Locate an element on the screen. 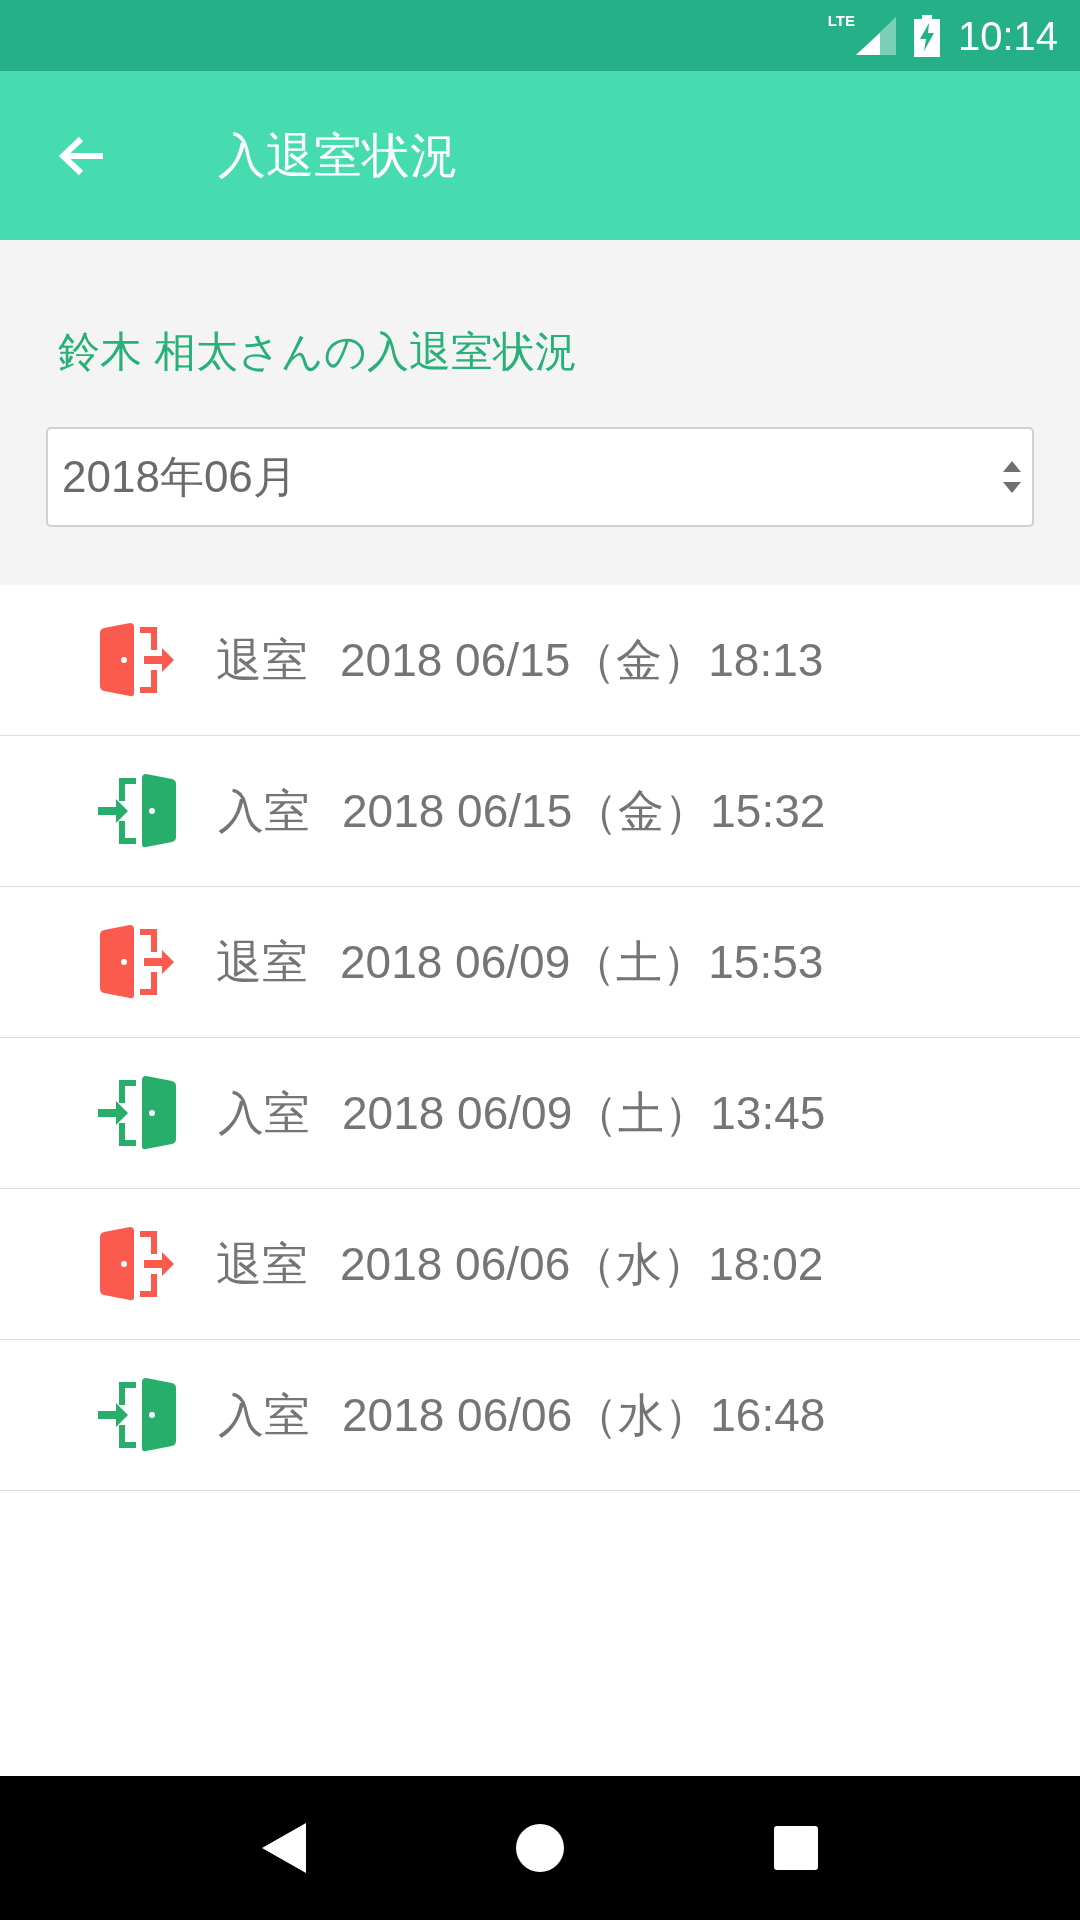 The height and width of the screenshot is (1920, 1080). back-arrow-icon is located at coordinates (82, 155).